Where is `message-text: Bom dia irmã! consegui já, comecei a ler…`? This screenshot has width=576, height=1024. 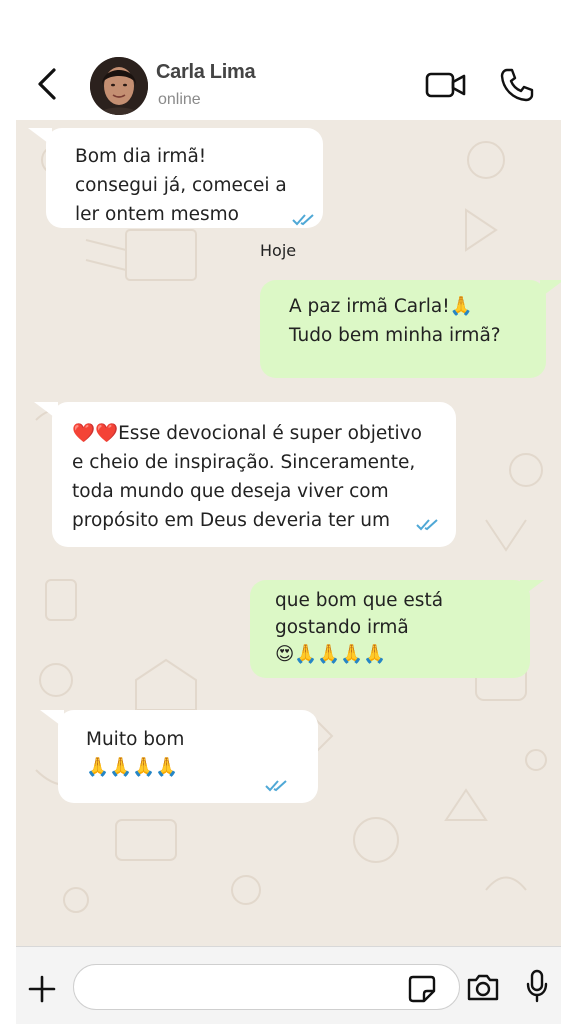
message-text: Bom dia irmã! consegui já, comecei a ler… is located at coordinates (181, 185).